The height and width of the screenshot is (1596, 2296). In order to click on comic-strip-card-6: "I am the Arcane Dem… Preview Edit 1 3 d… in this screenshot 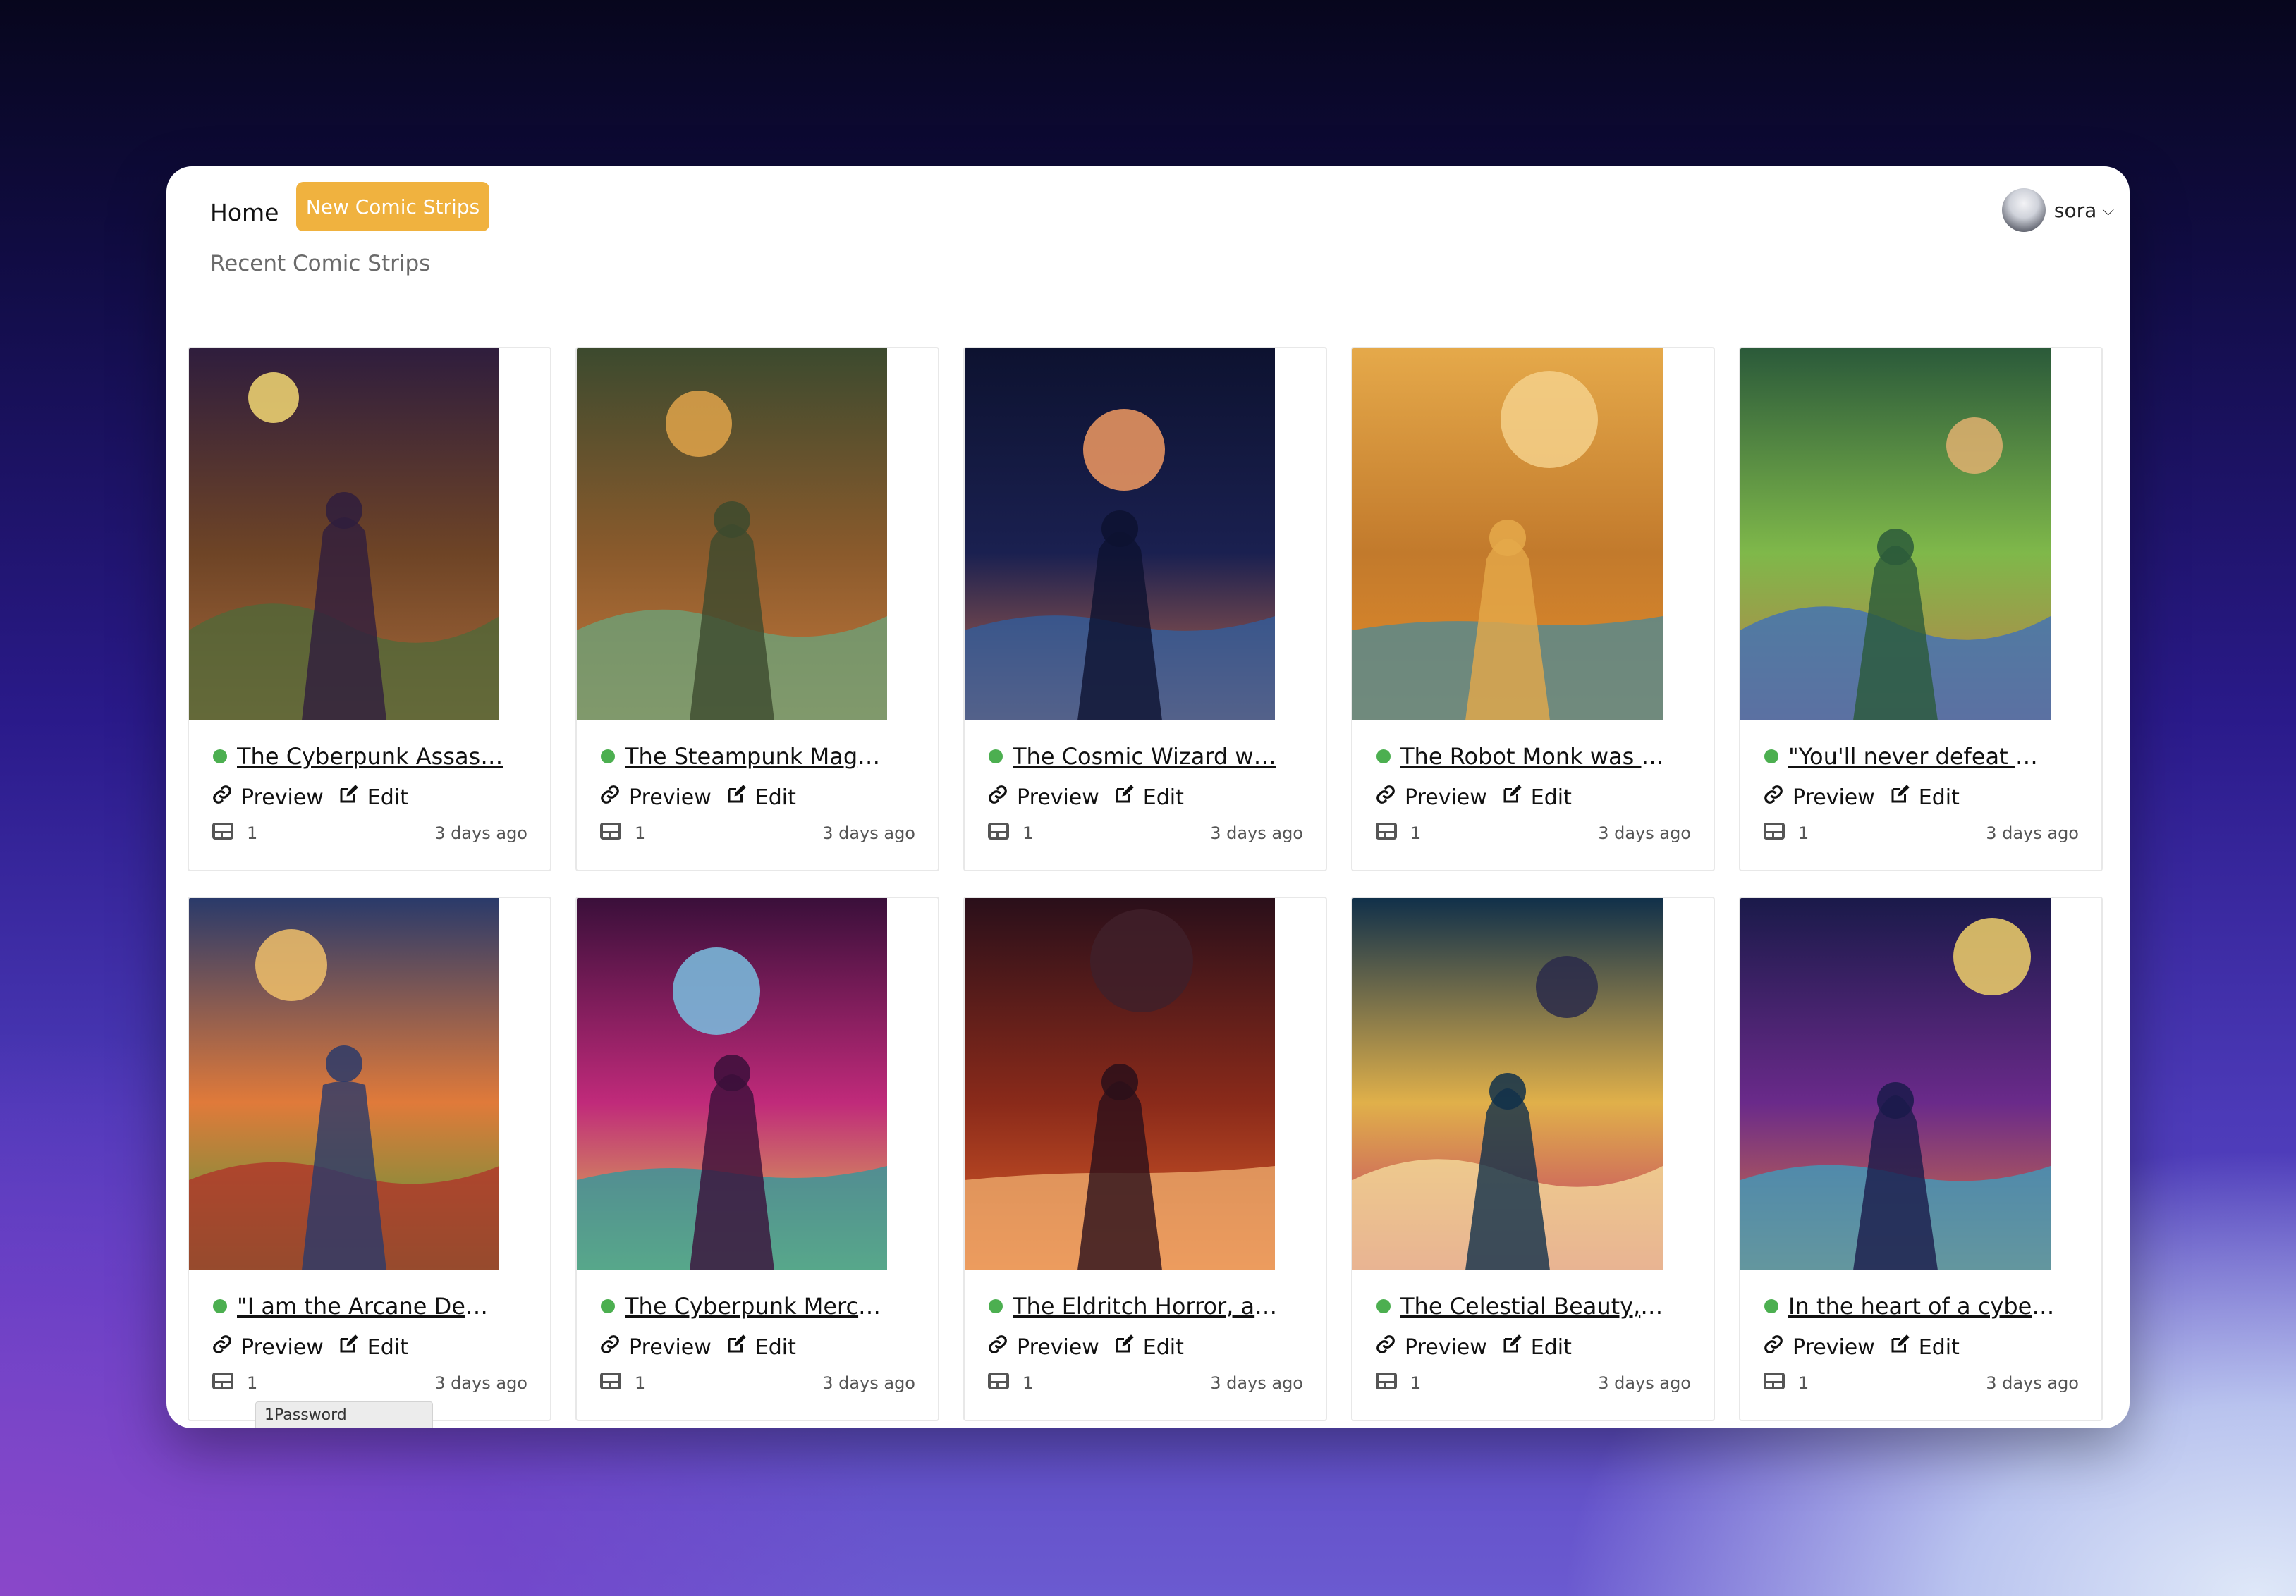, I will do `click(369, 1159)`.